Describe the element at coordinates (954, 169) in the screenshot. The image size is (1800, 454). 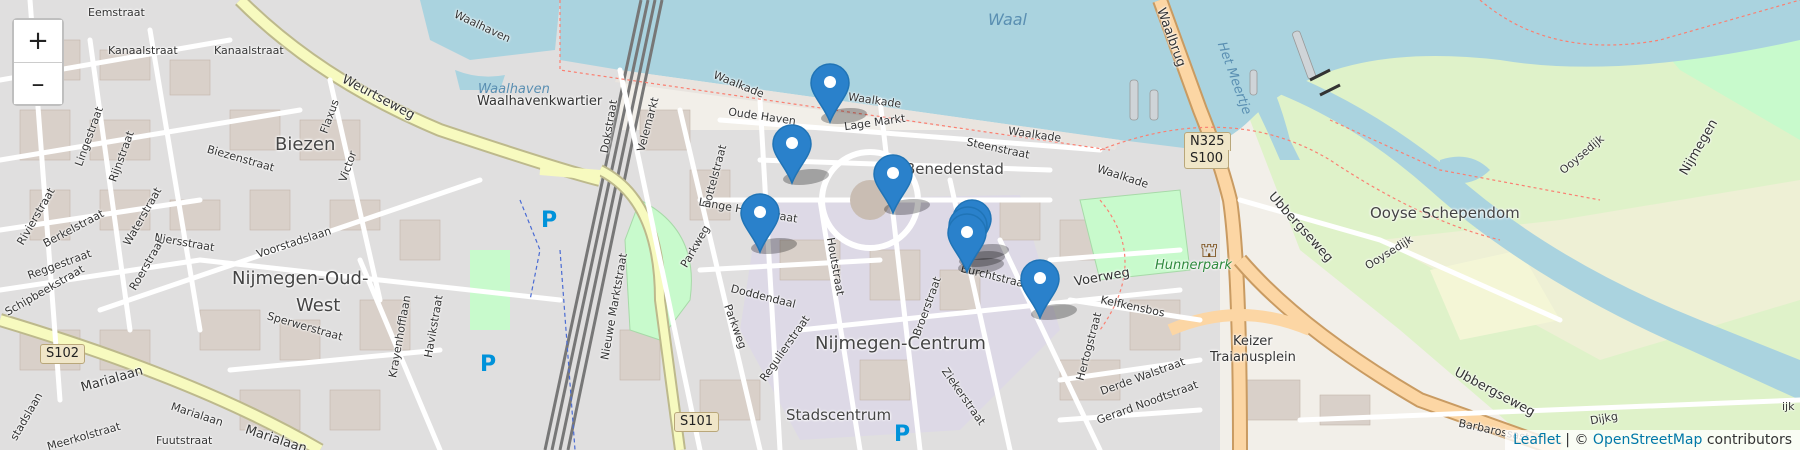
I see `place-label-benedenstad: Benedenstad` at that location.